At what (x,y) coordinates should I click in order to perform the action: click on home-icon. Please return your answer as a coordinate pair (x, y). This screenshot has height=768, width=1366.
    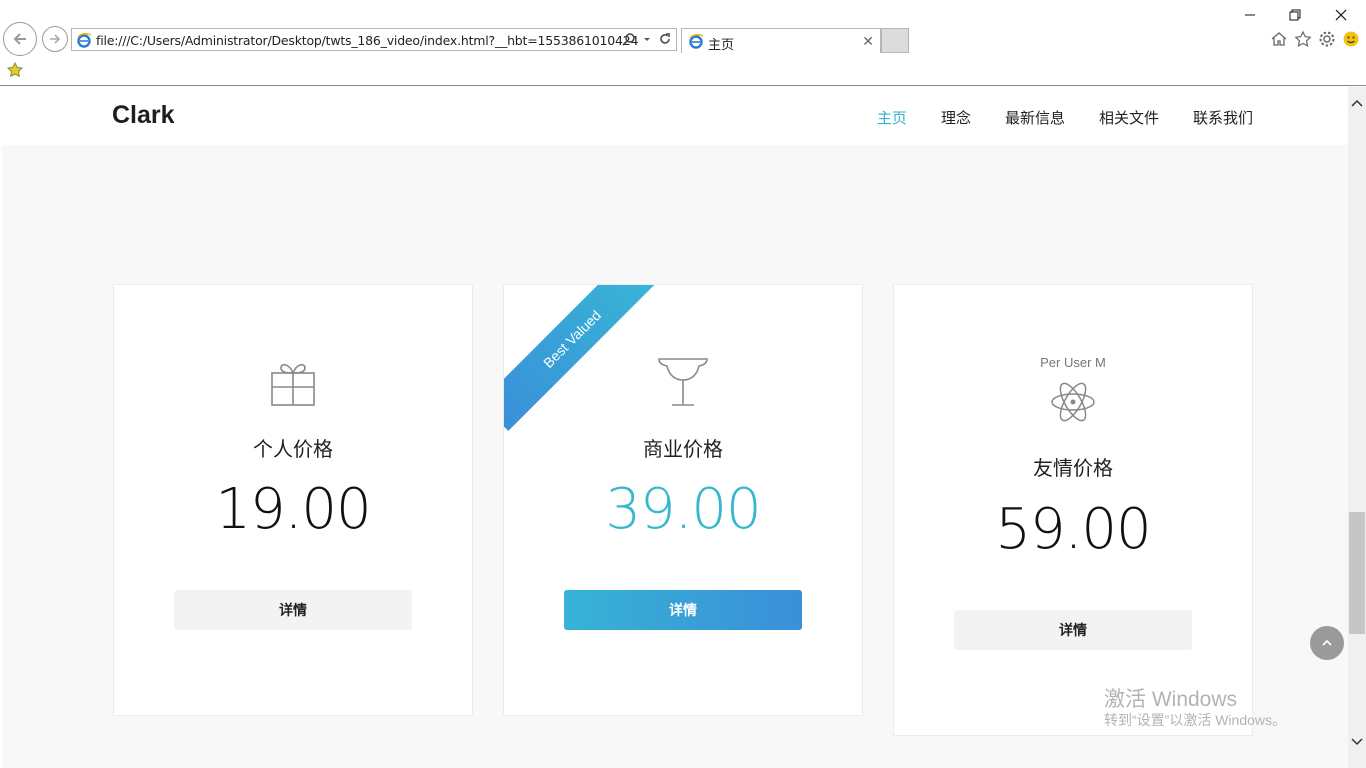
    Looking at the image, I should click on (1279, 39).